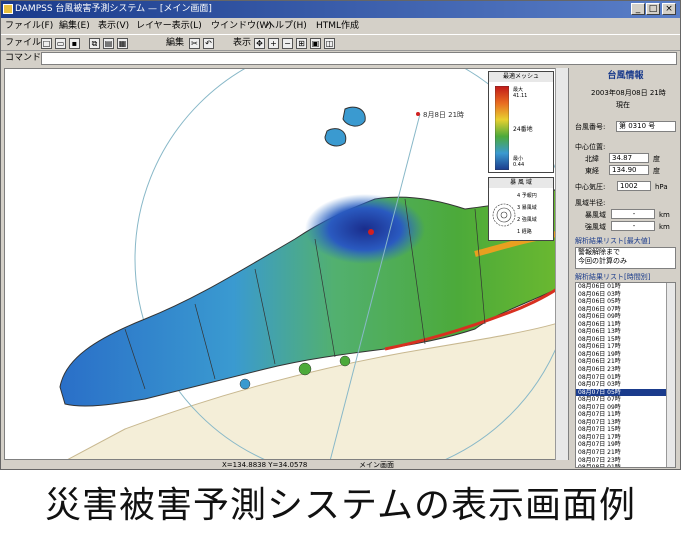  What do you see at coordinates (315, 43) in the screenshot?
I see `full-extent-icon: ▣` at bounding box center [315, 43].